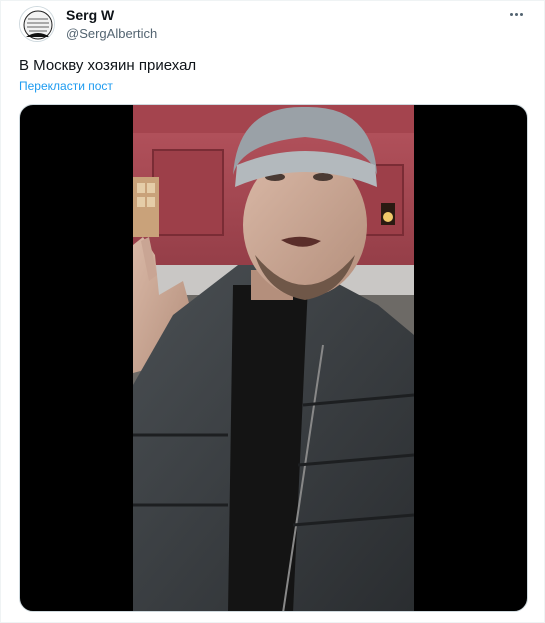 The width and height of the screenshot is (545, 623). What do you see at coordinates (66, 86) in the screenshot?
I see `translate-post-link: Перекласти пост` at bounding box center [66, 86].